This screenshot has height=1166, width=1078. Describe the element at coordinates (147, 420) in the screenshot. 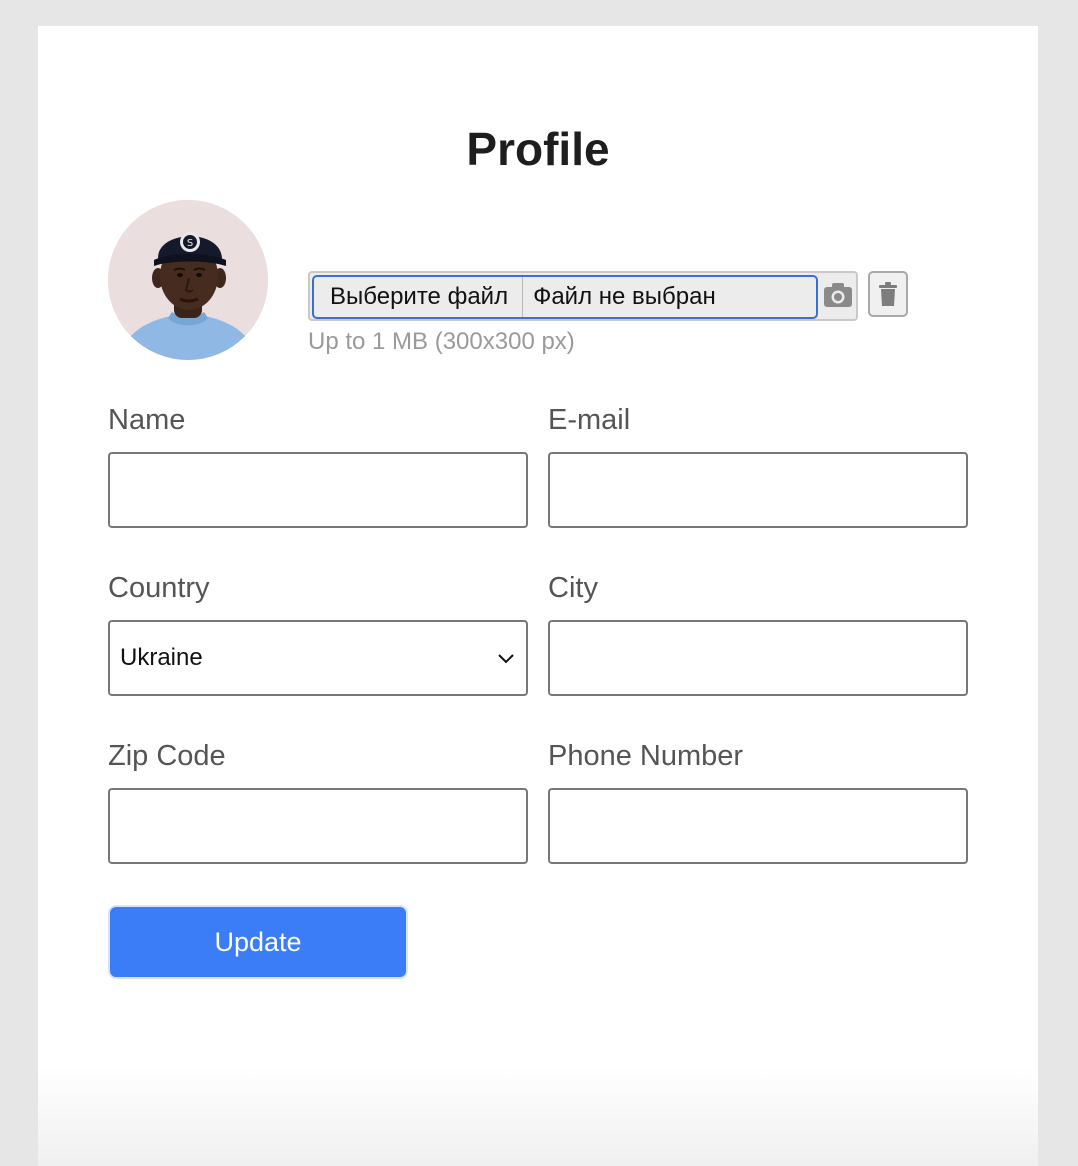

I see `name-label: Name` at that location.